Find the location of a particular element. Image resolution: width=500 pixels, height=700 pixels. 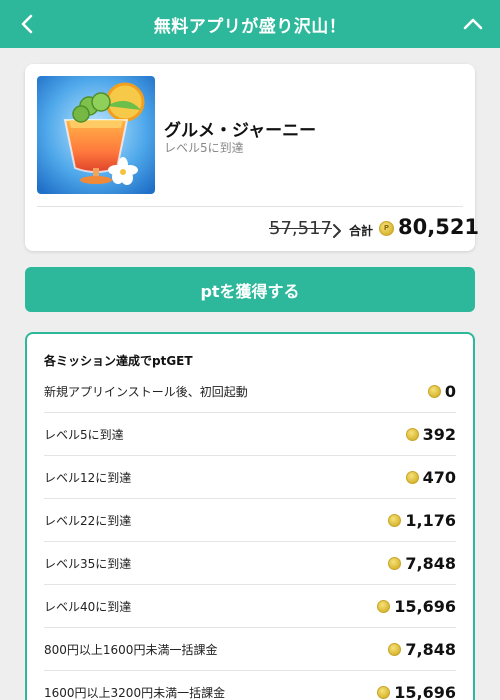

mission-row: 1600円以上3200円未満一括課金 15,696 is located at coordinates (250, 685).